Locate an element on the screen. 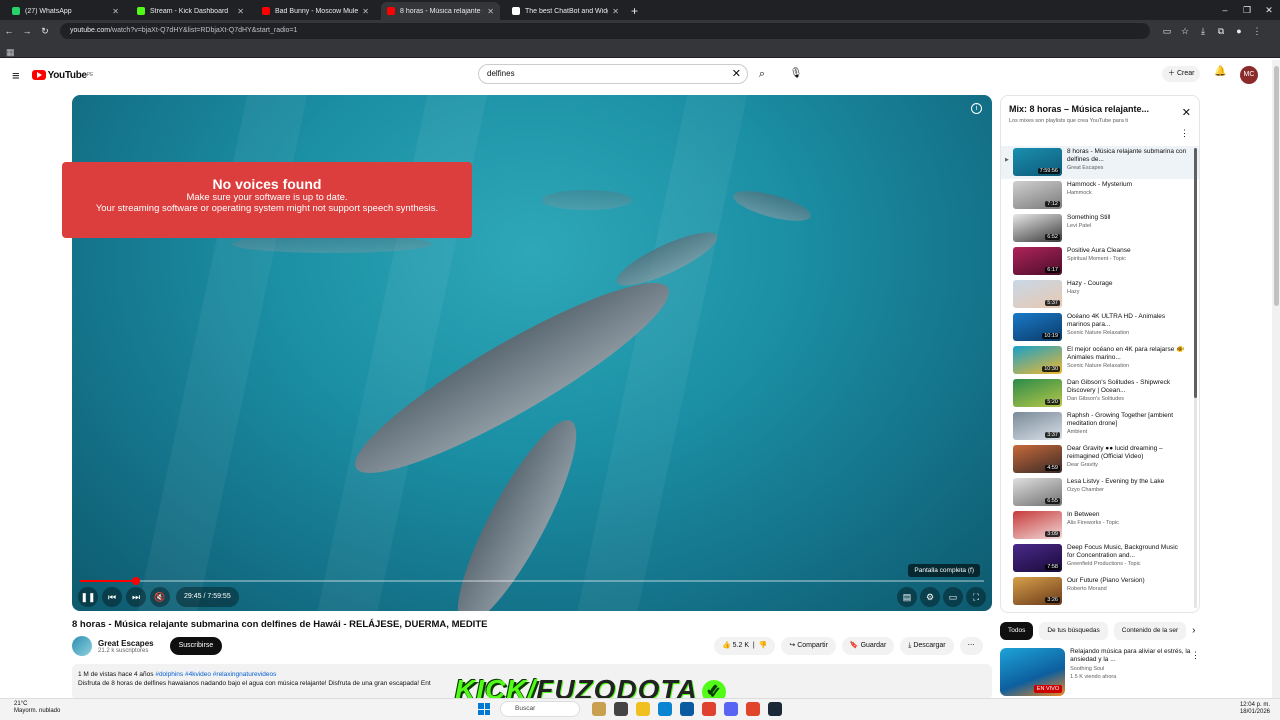 The height and width of the screenshot is (720, 1280). dislike-icon: 👎 is located at coordinates (763, 645).